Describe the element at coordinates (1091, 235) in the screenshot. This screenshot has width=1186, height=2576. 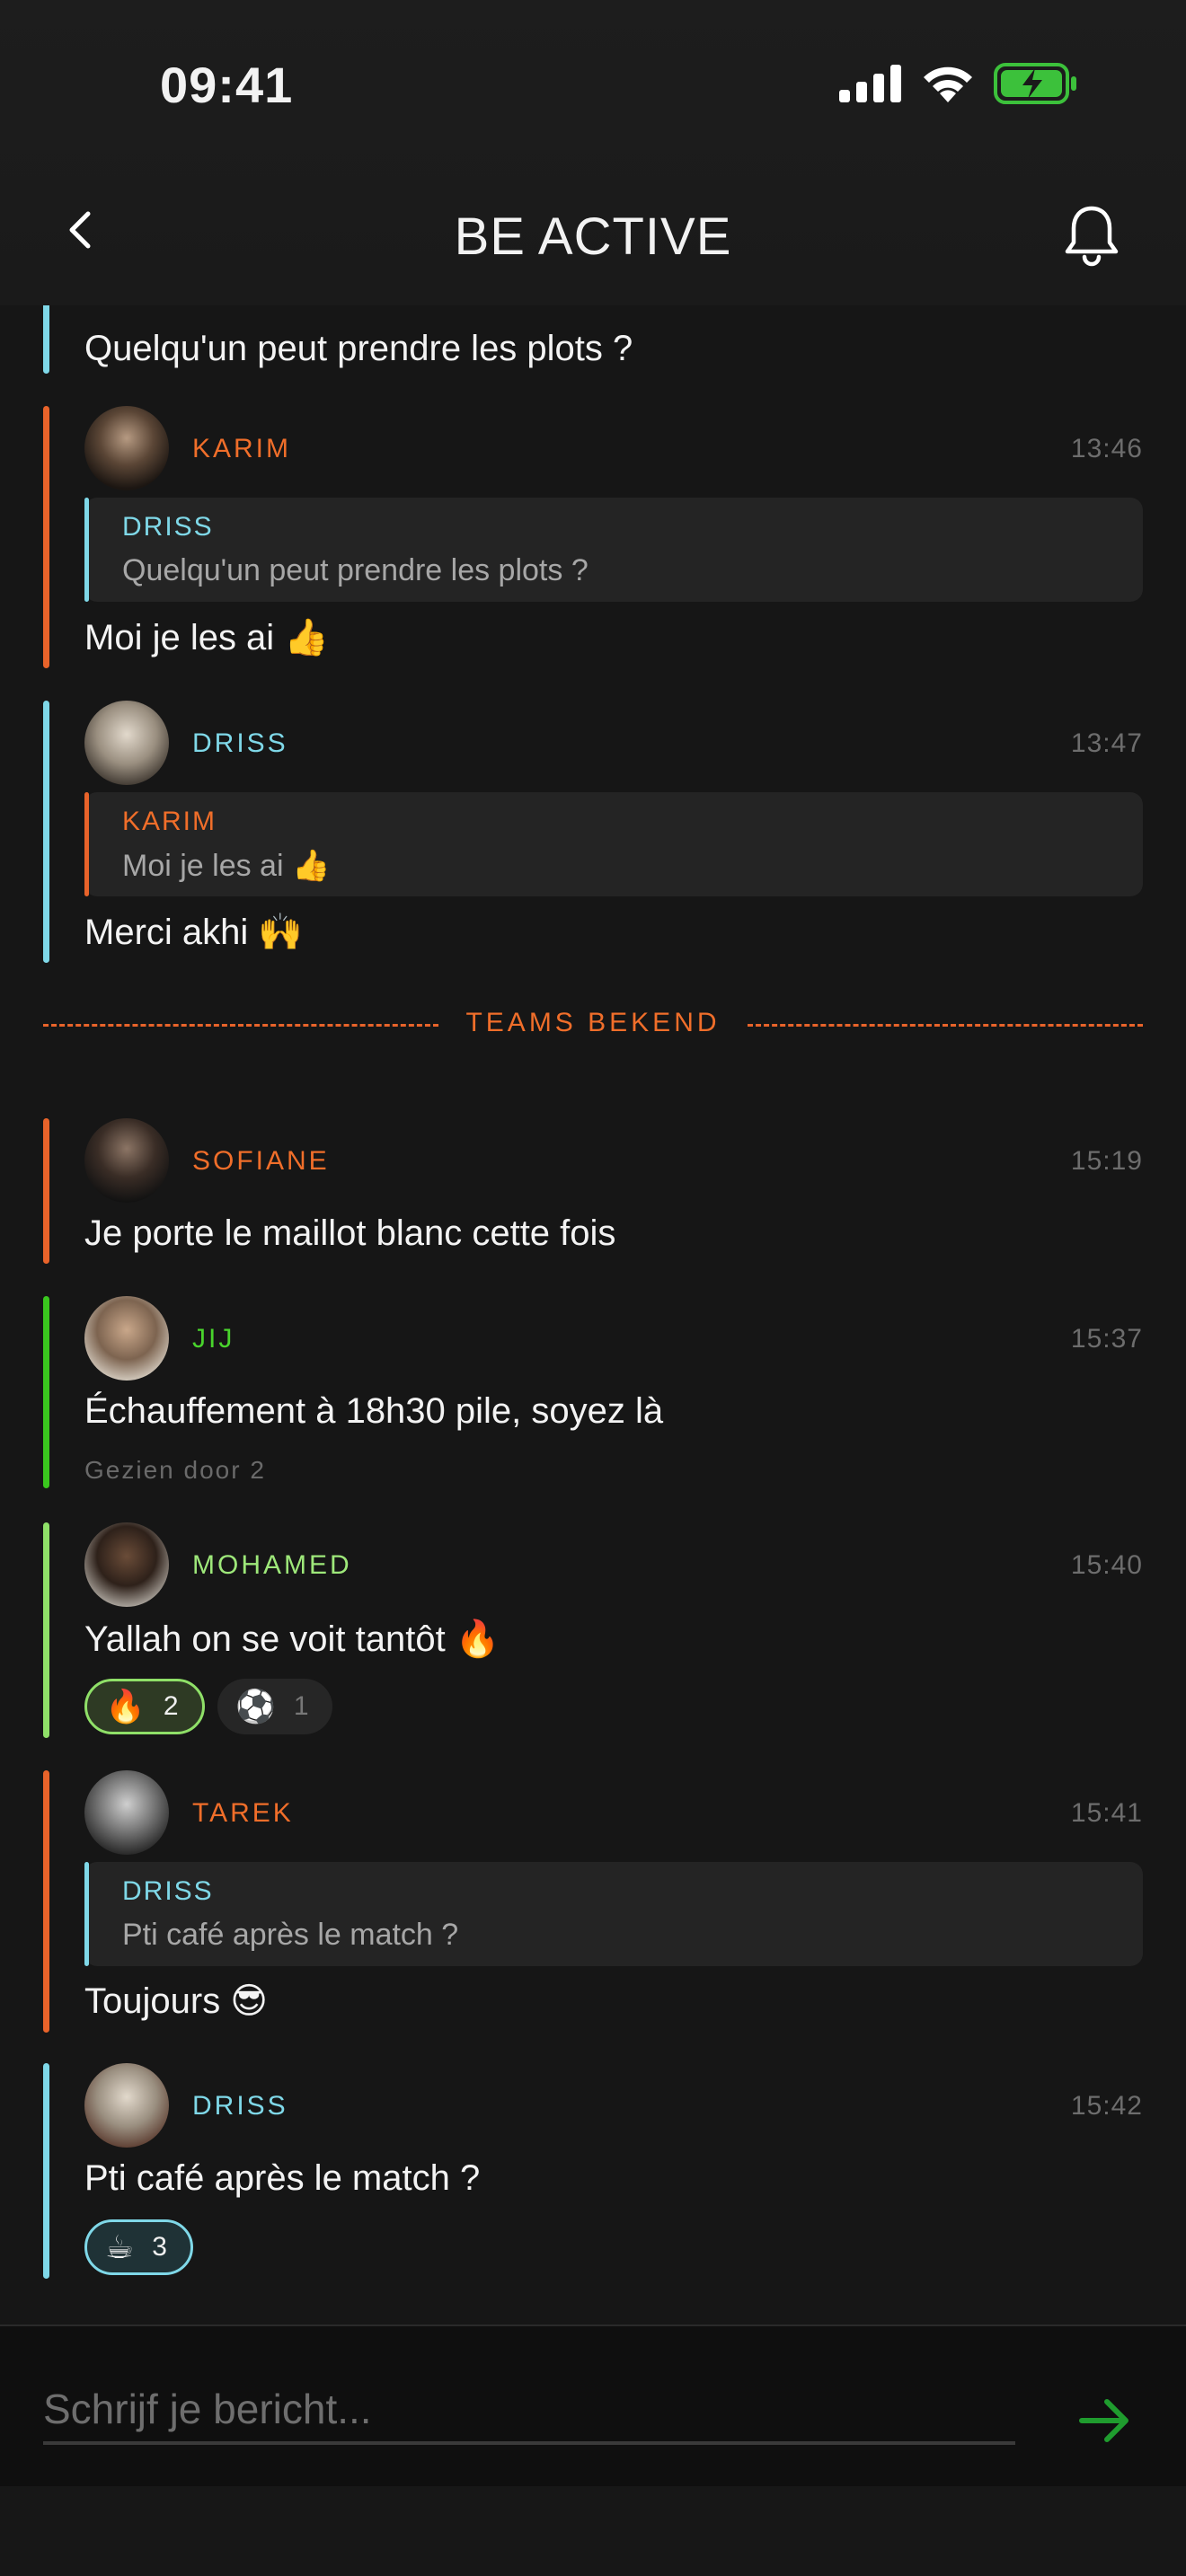
I see `bell-icon` at that location.